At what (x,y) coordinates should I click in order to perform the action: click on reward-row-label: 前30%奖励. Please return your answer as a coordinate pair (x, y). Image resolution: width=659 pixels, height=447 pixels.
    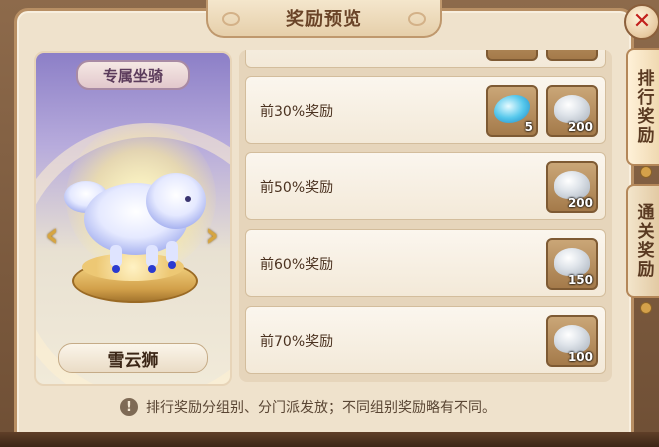
    Looking at the image, I should click on (297, 112).